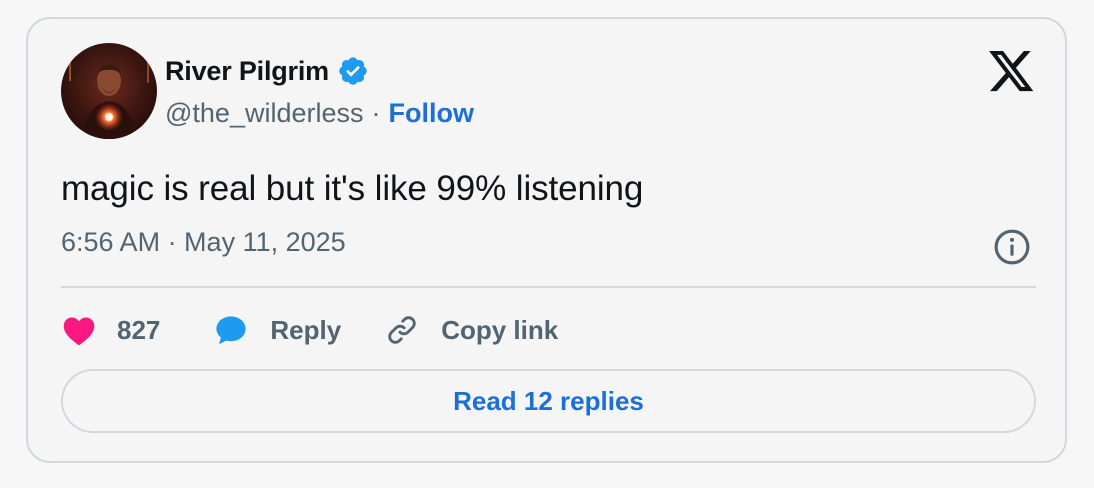 This screenshot has height=488, width=1094. I want to click on info-icon, so click(1012, 247).